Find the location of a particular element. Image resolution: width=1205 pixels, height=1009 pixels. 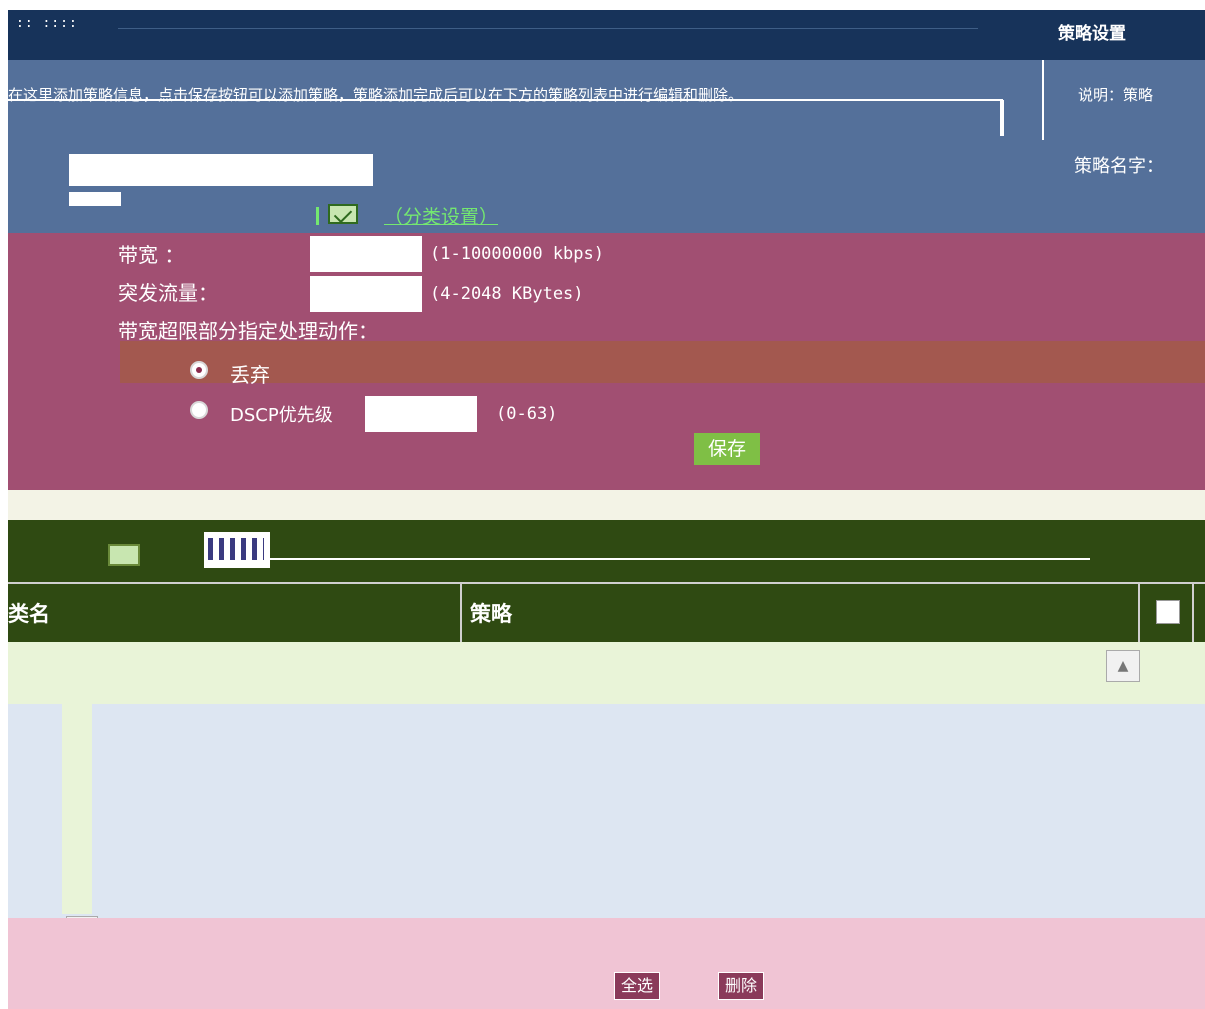

select-all-checkbox is located at coordinates (1168, 612).